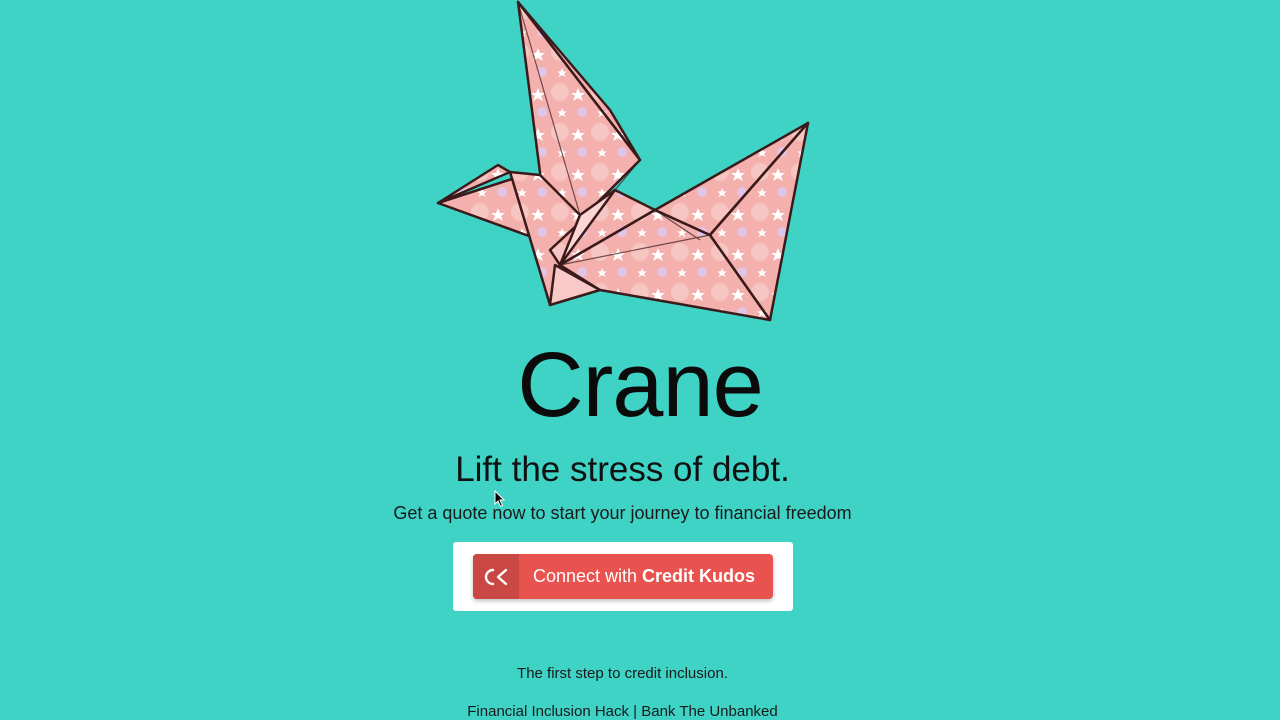 This screenshot has height=720, width=1280. I want to click on mouse-cursor-icon, so click(500, 499).